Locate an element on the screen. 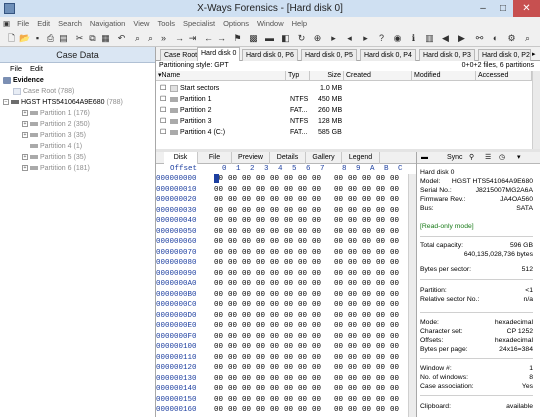 The height and width of the screenshot is (417, 540). menu-window: Window is located at coordinates (270, 23).